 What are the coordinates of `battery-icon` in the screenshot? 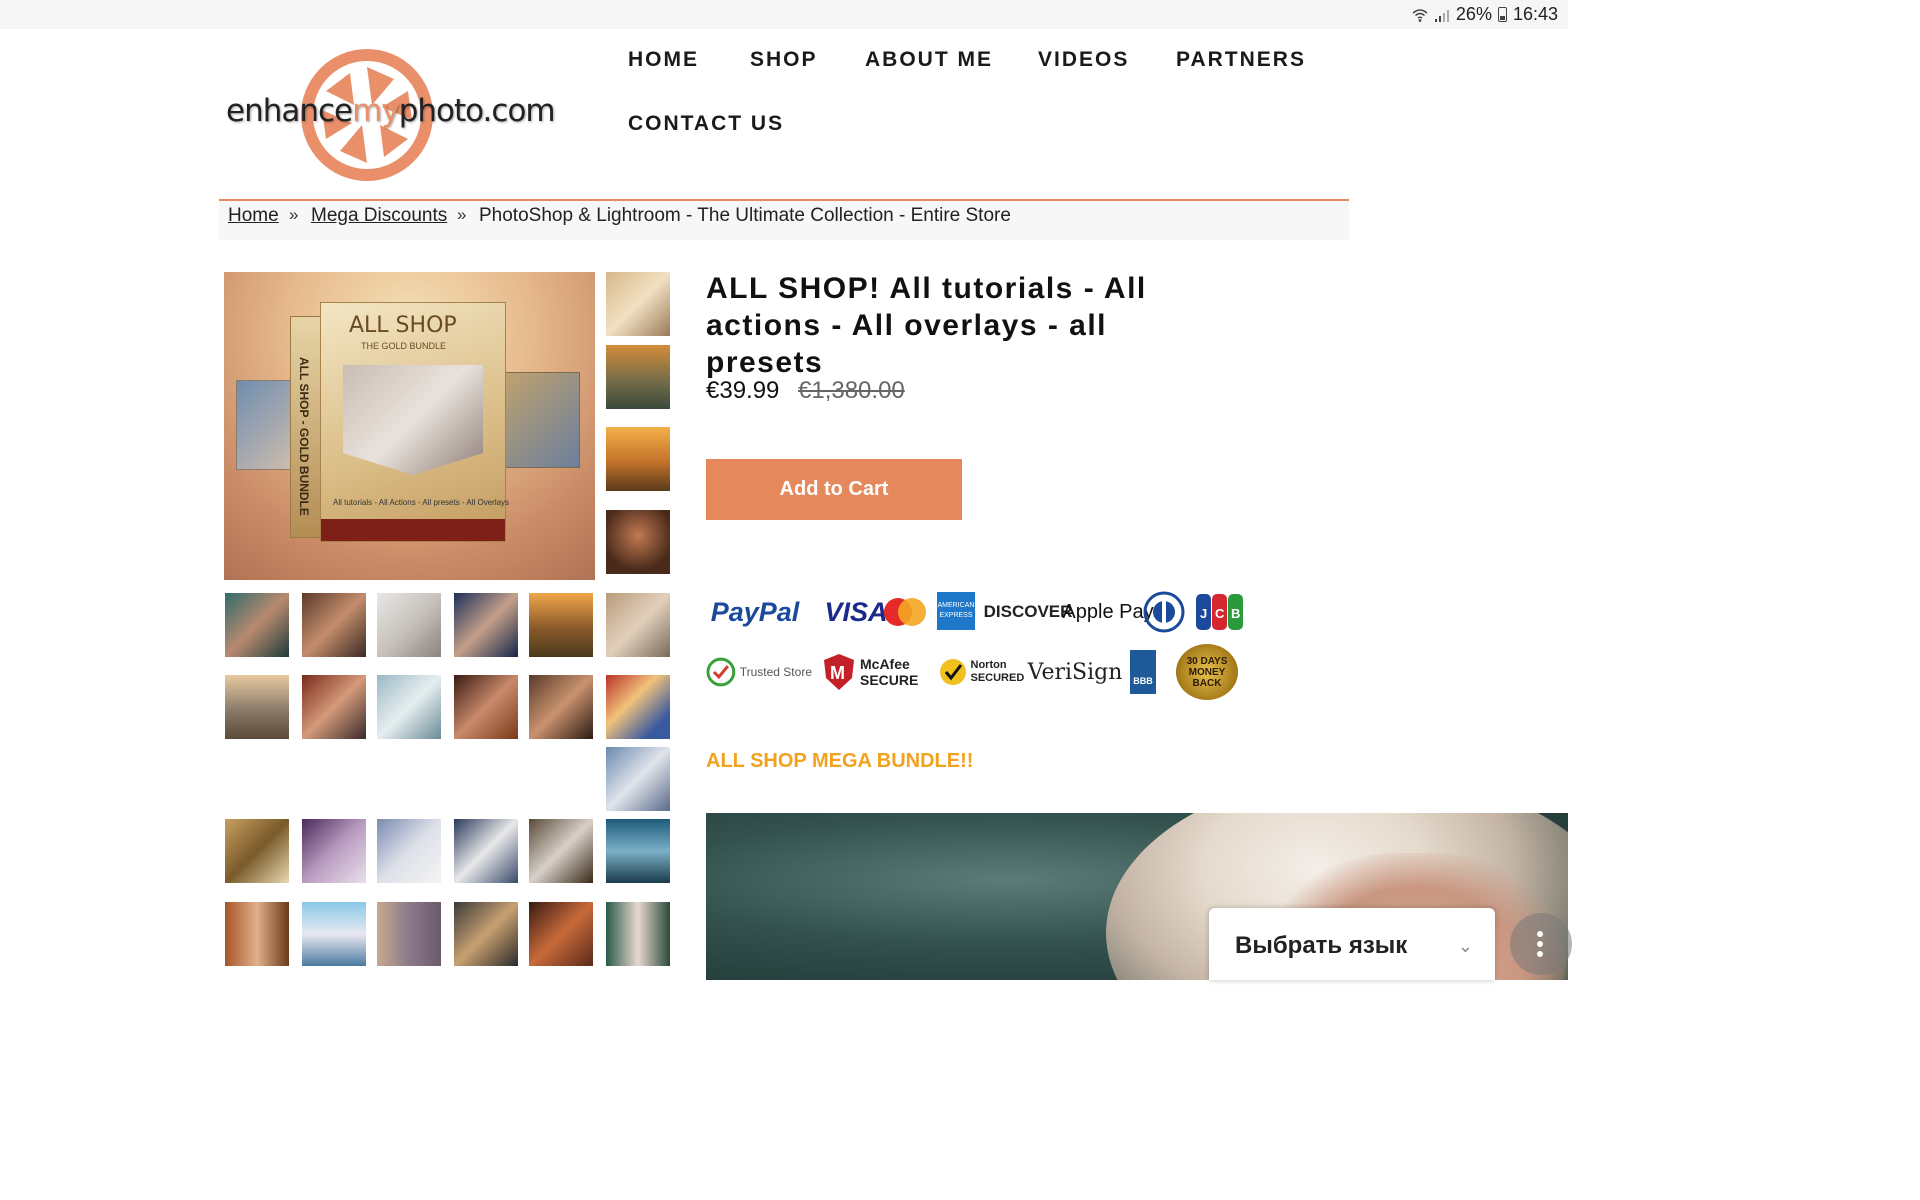 It's located at (1502, 14).